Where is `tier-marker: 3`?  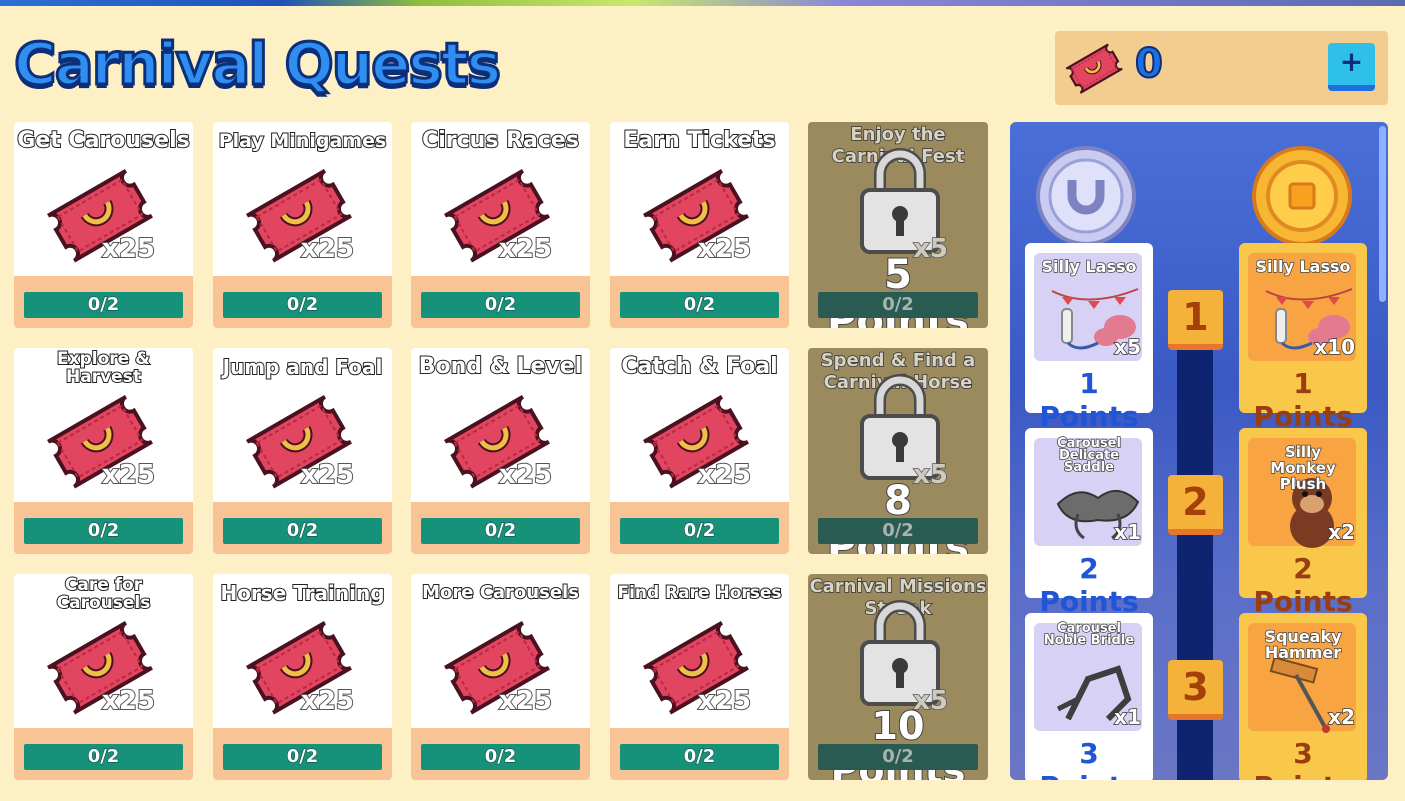 tier-marker: 3 is located at coordinates (1195, 690).